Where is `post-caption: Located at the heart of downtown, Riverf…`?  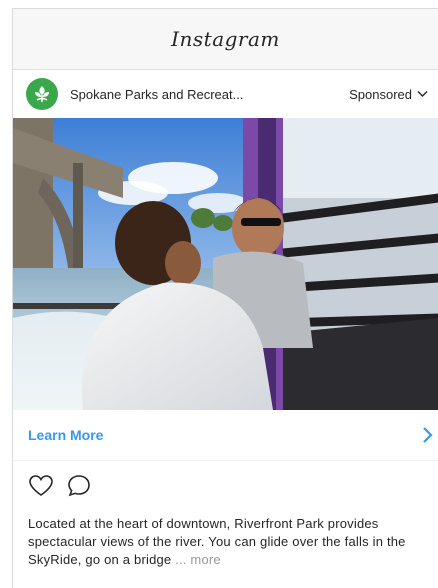
post-caption: Located at the heart of downtown, Riverf… is located at coordinates (225, 540).